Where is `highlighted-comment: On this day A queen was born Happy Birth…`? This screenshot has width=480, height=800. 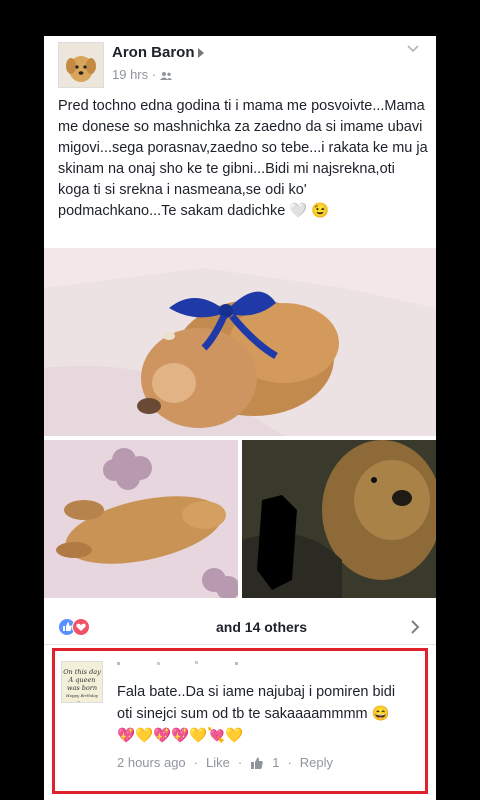 highlighted-comment: On this day A queen was born Happy Birth… is located at coordinates (240, 721).